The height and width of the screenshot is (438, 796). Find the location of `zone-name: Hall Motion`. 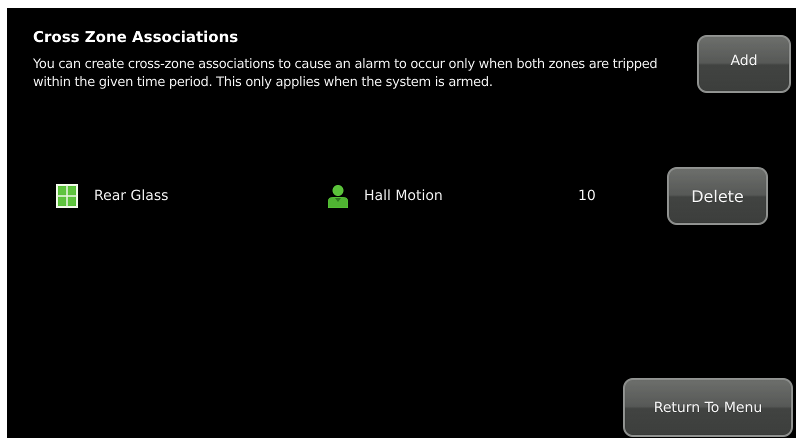

zone-name: Hall Motion is located at coordinates (403, 196).